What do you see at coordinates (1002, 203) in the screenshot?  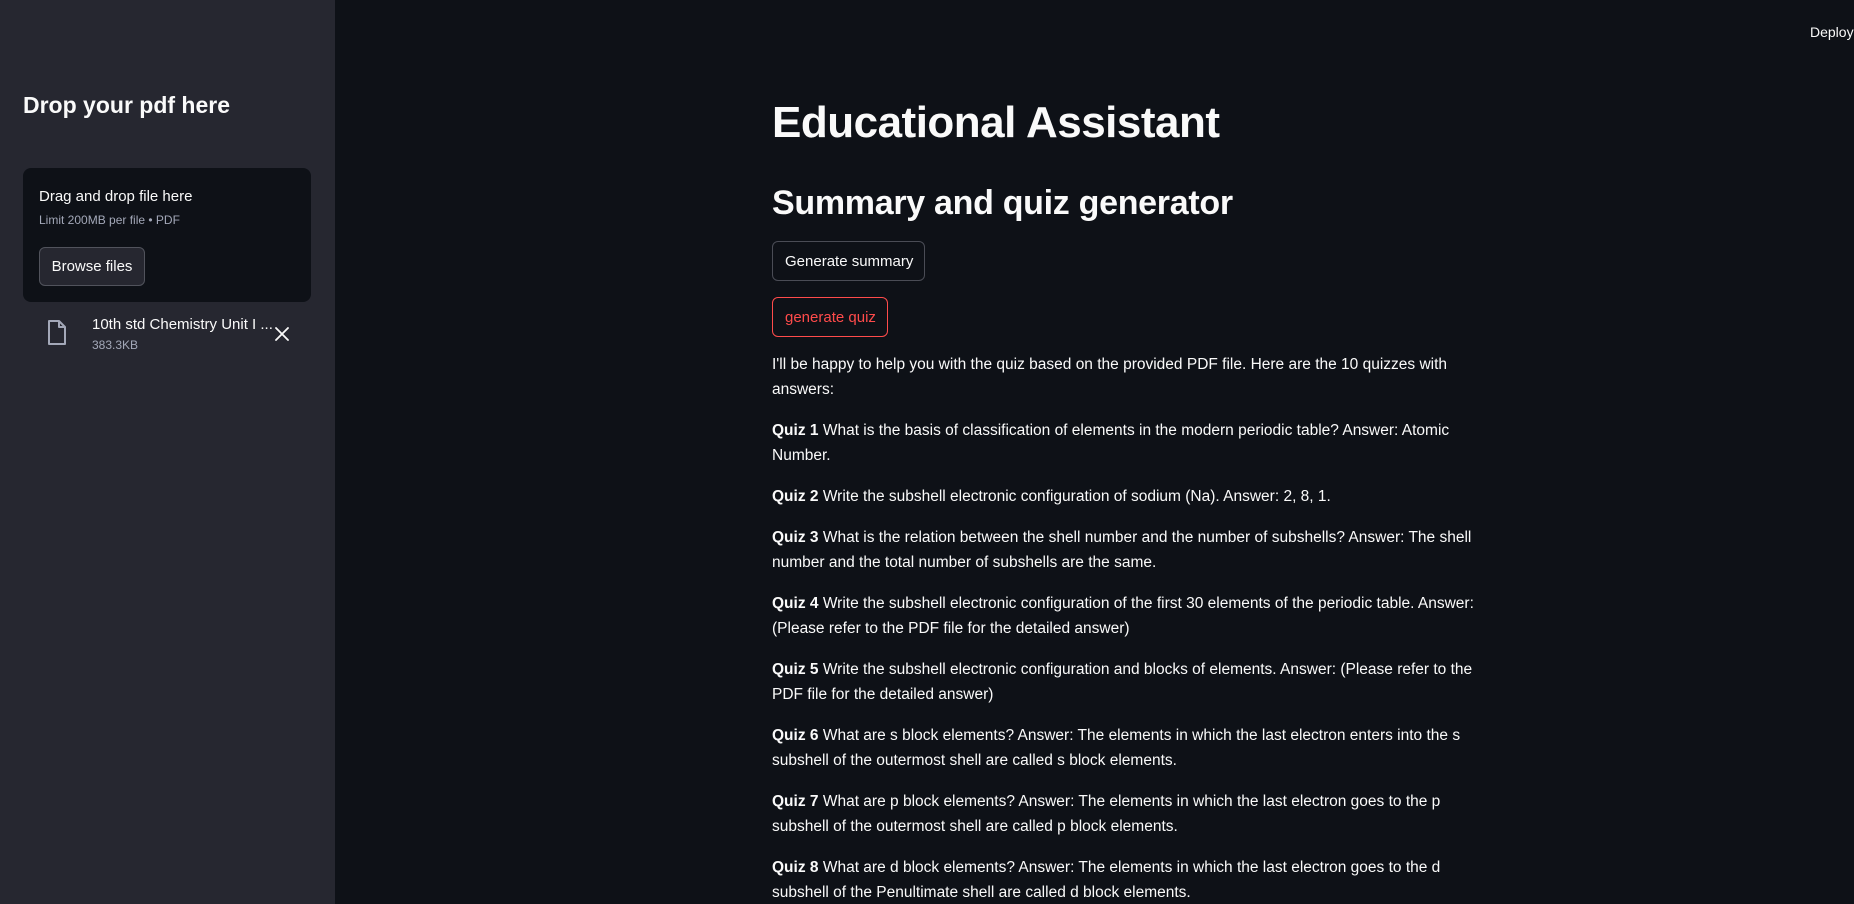 I see `page-subtitle: Summary and quiz generator` at bounding box center [1002, 203].